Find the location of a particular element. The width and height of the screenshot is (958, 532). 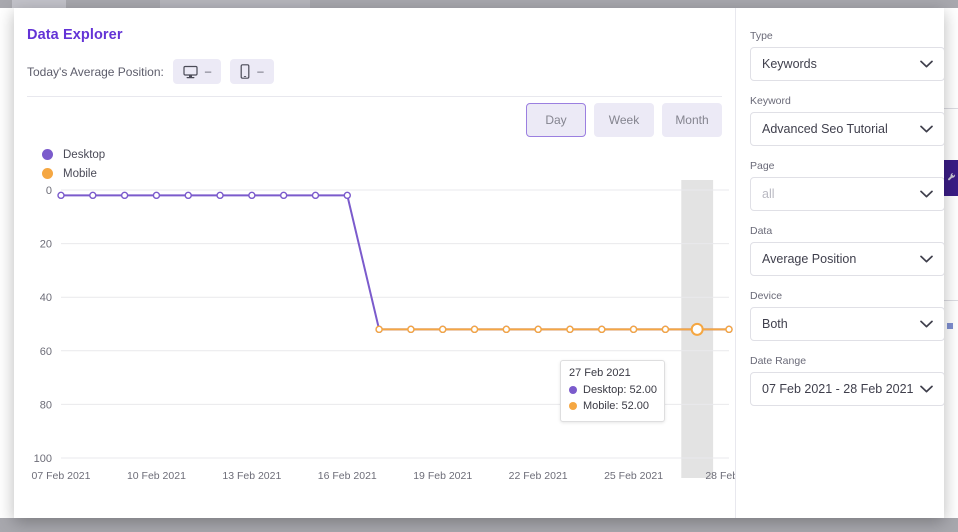

tooltip-date: 27 Feb 2021 is located at coordinates (600, 373).